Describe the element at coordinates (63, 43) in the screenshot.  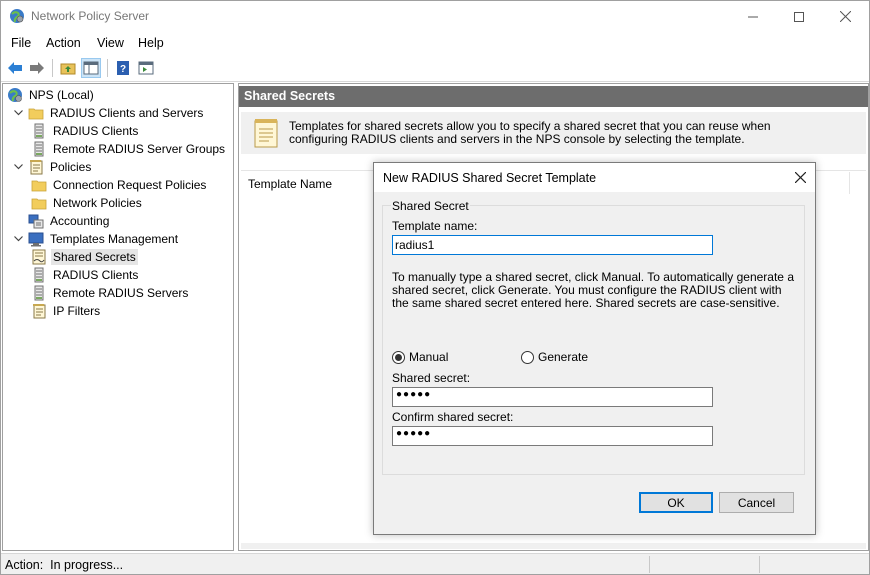
I see `menu-action: Action` at that location.